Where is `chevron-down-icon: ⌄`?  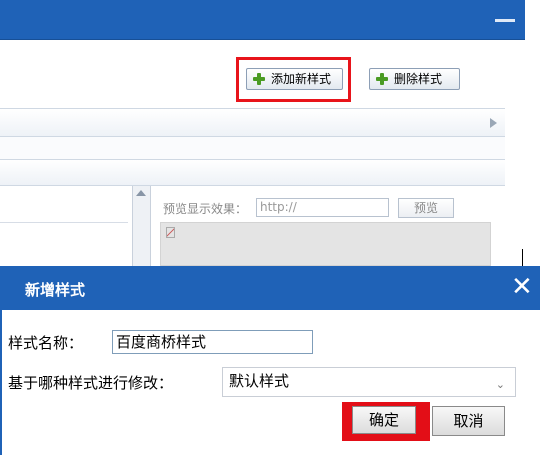
chevron-down-icon: ⌄ is located at coordinates (500, 384).